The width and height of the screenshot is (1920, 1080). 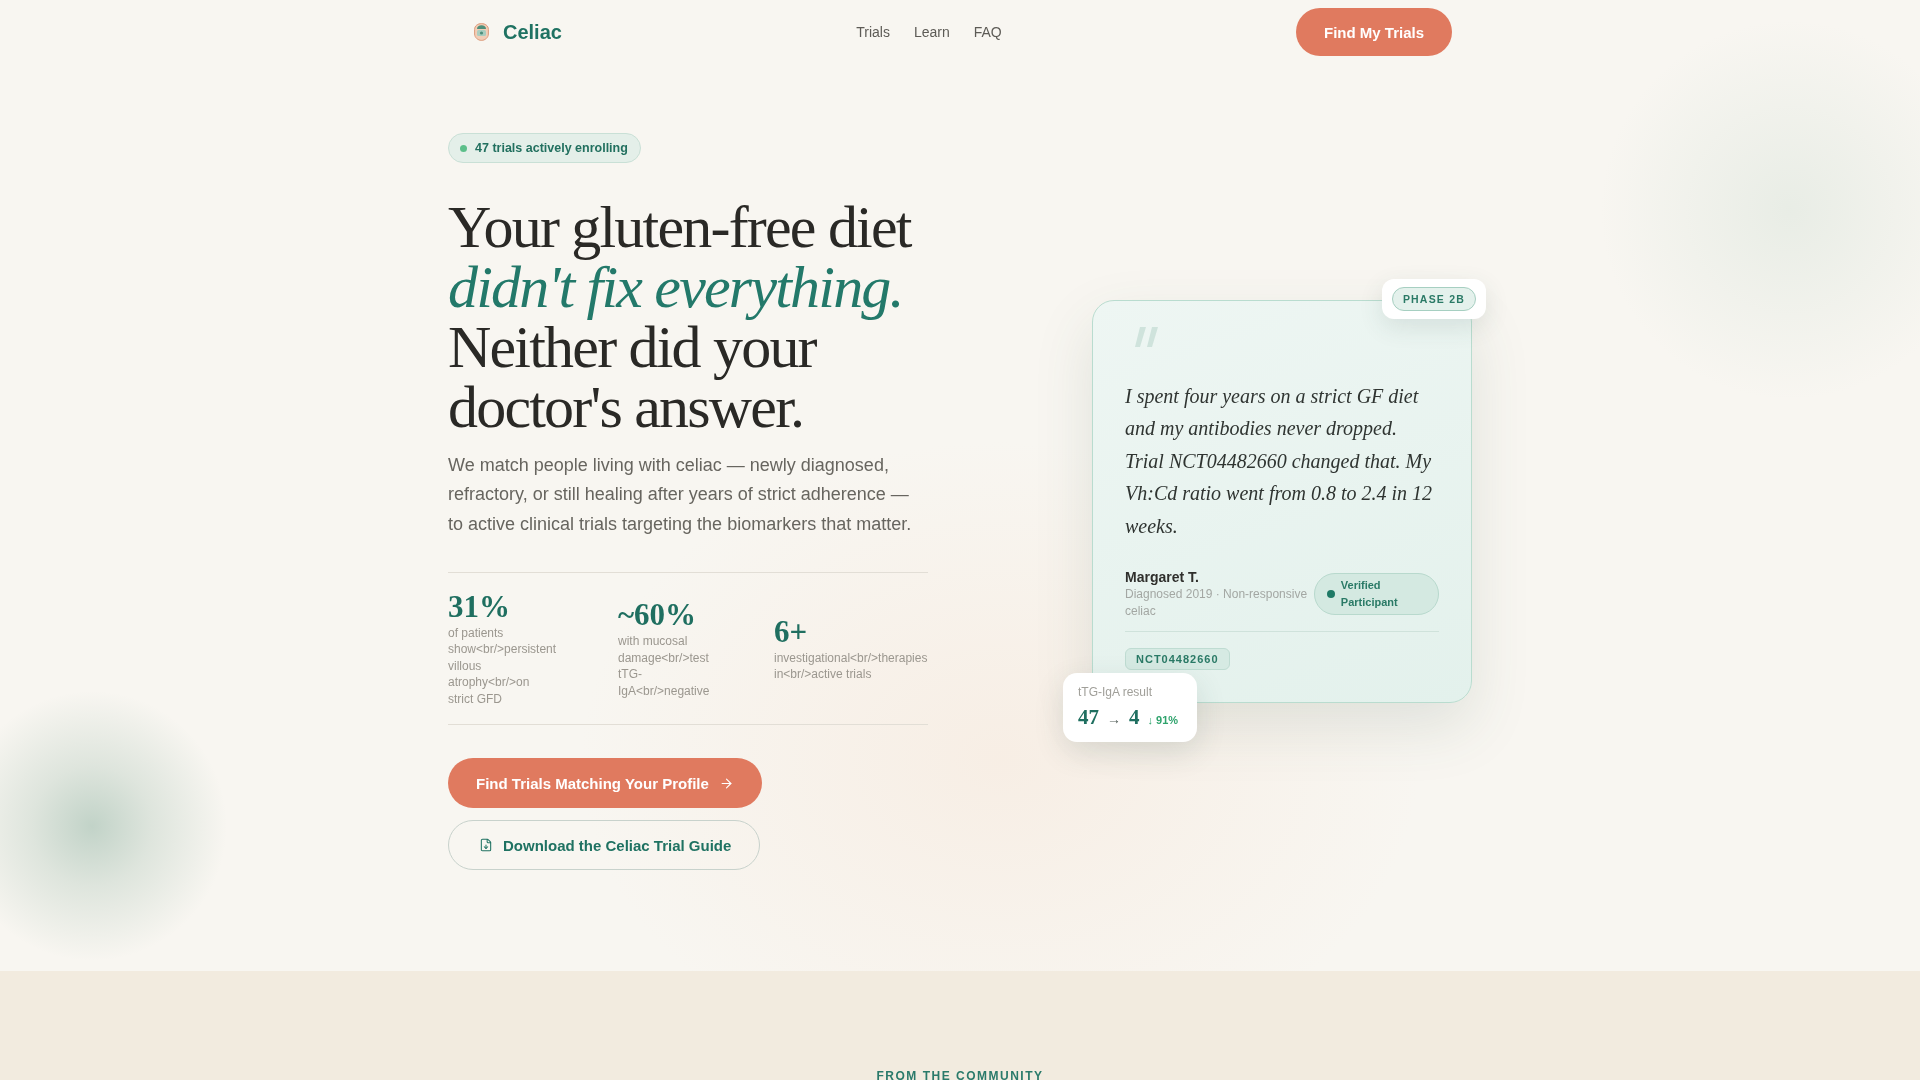 What do you see at coordinates (486, 845) in the screenshot?
I see `file-download-icon` at bounding box center [486, 845].